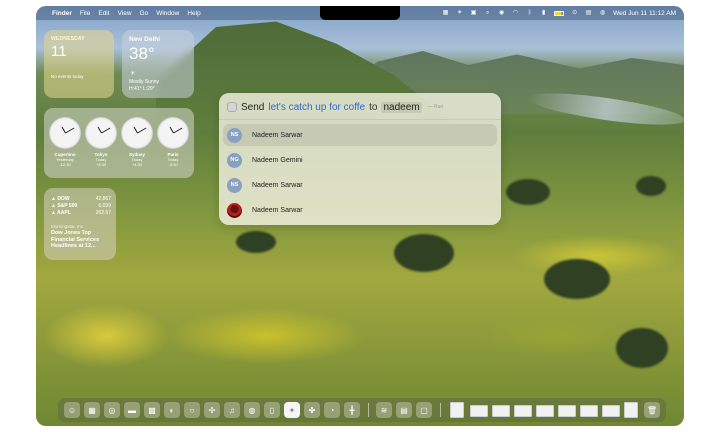  I want to click on messages-icon: ▩, so click(152, 410).